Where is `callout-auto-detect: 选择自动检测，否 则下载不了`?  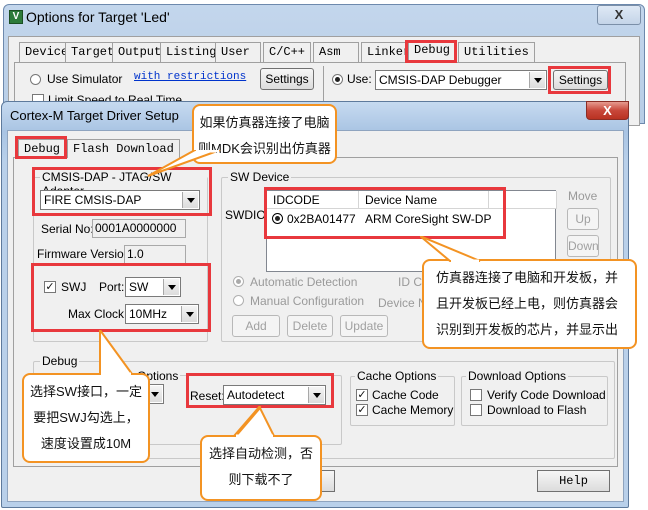
callout-auto-detect: 选择自动检测，否 则下载不了 is located at coordinates (261, 468).